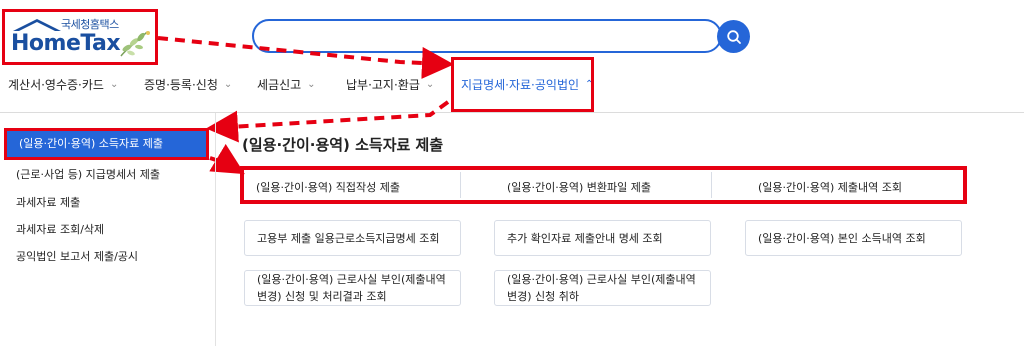  What do you see at coordinates (842, 238) in the screenshot?
I see `card-label: (일용·간이·용역) 본인 소득내역 조회` at bounding box center [842, 238].